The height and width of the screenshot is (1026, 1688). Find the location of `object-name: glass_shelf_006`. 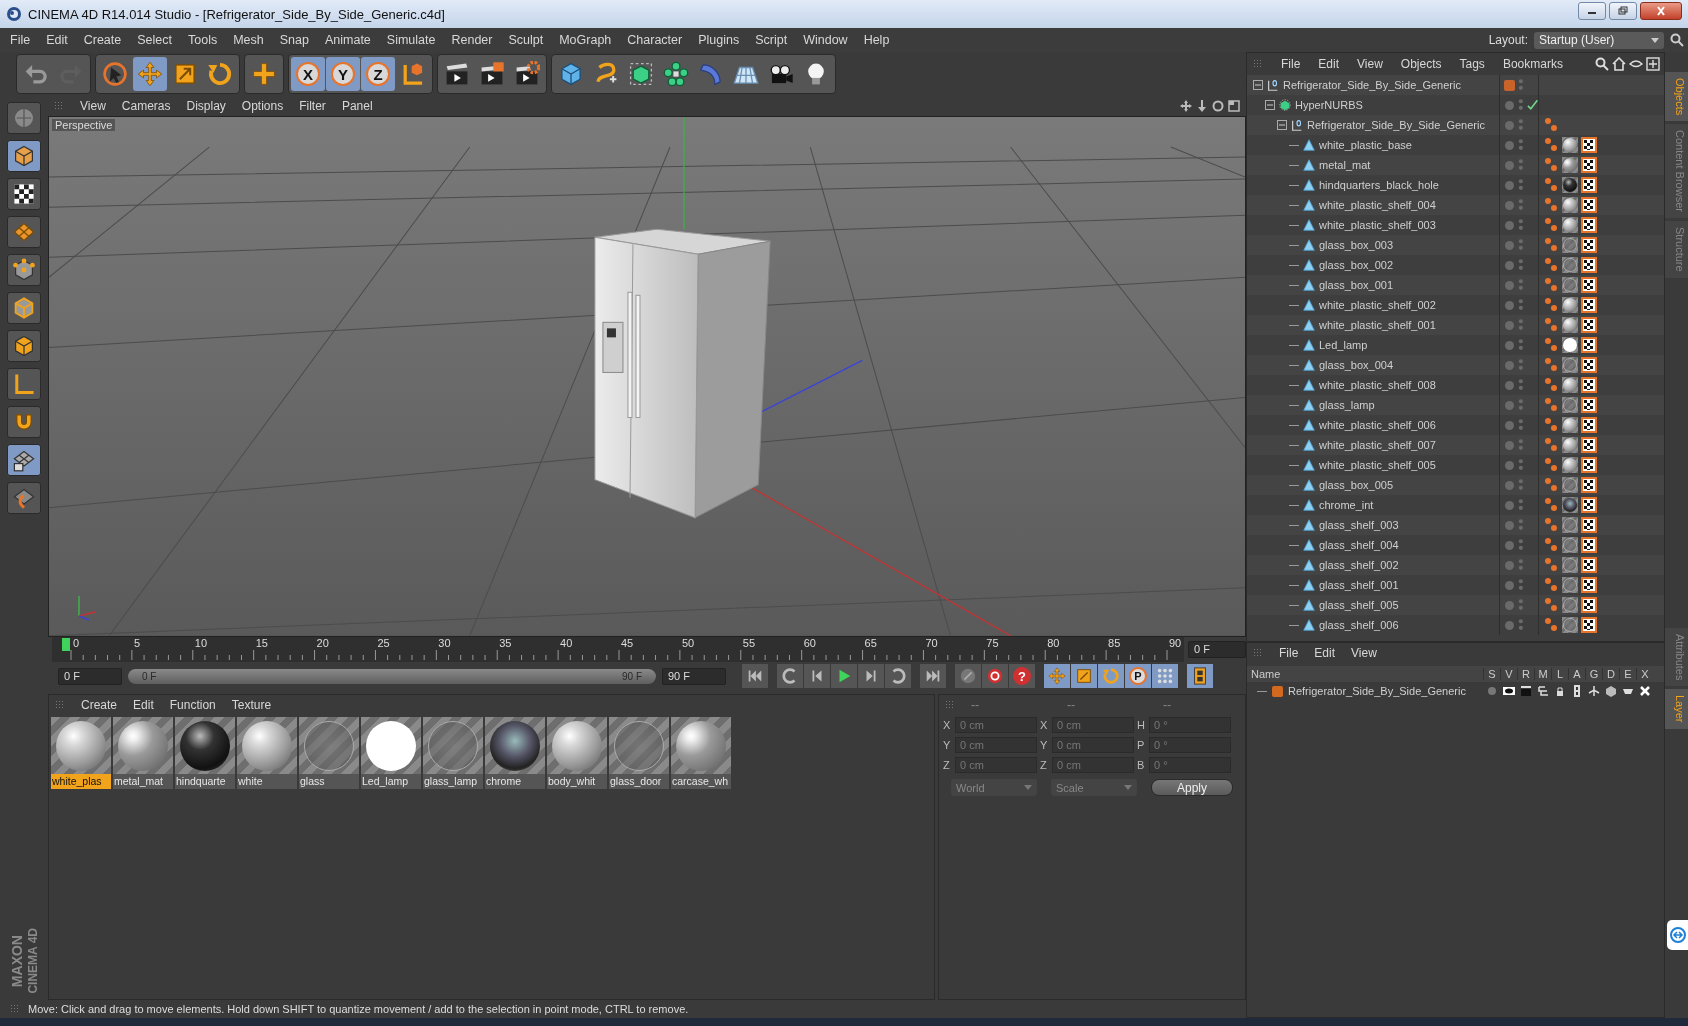

object-name: glass_shelf_006 is located at coordinates (1359, 625).